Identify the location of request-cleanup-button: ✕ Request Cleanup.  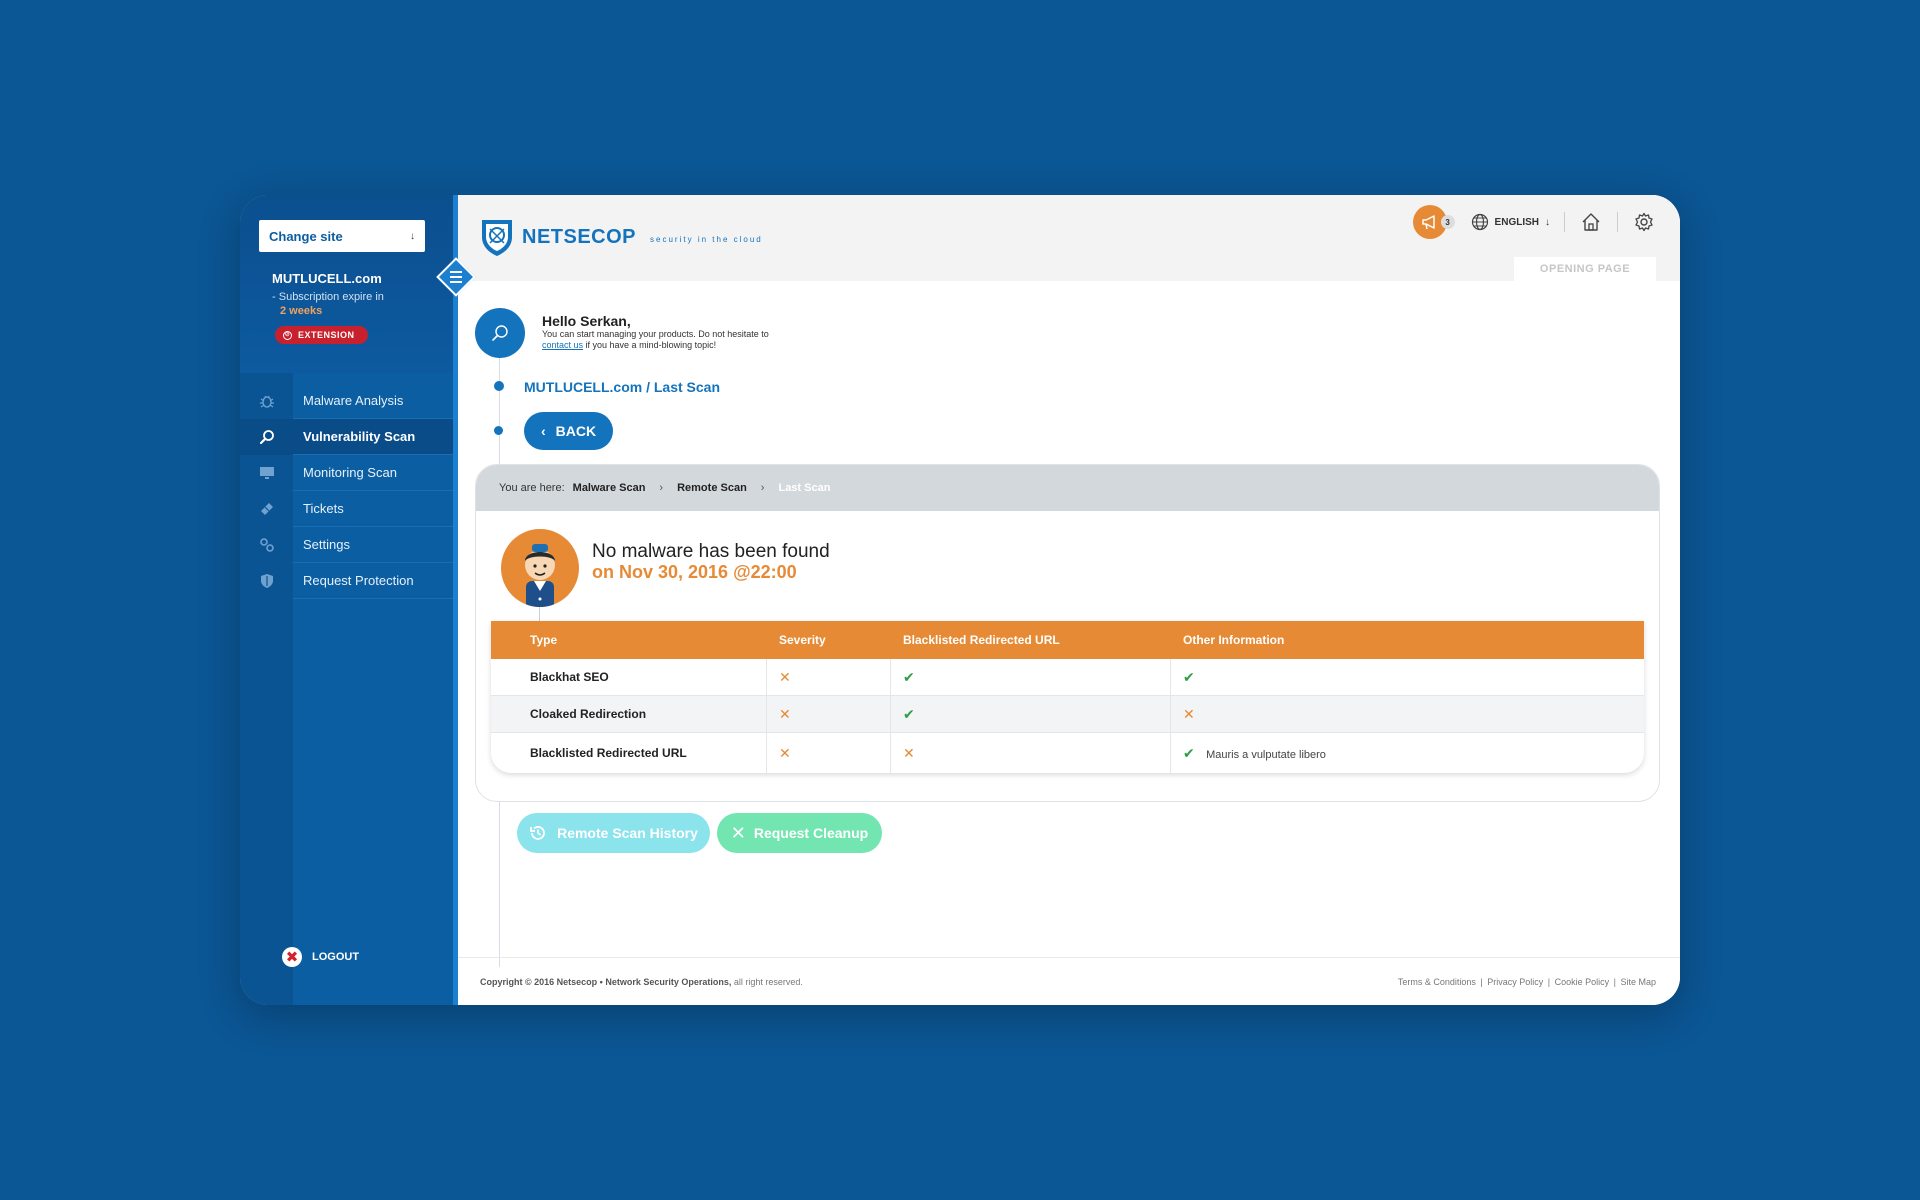
(799, 833).